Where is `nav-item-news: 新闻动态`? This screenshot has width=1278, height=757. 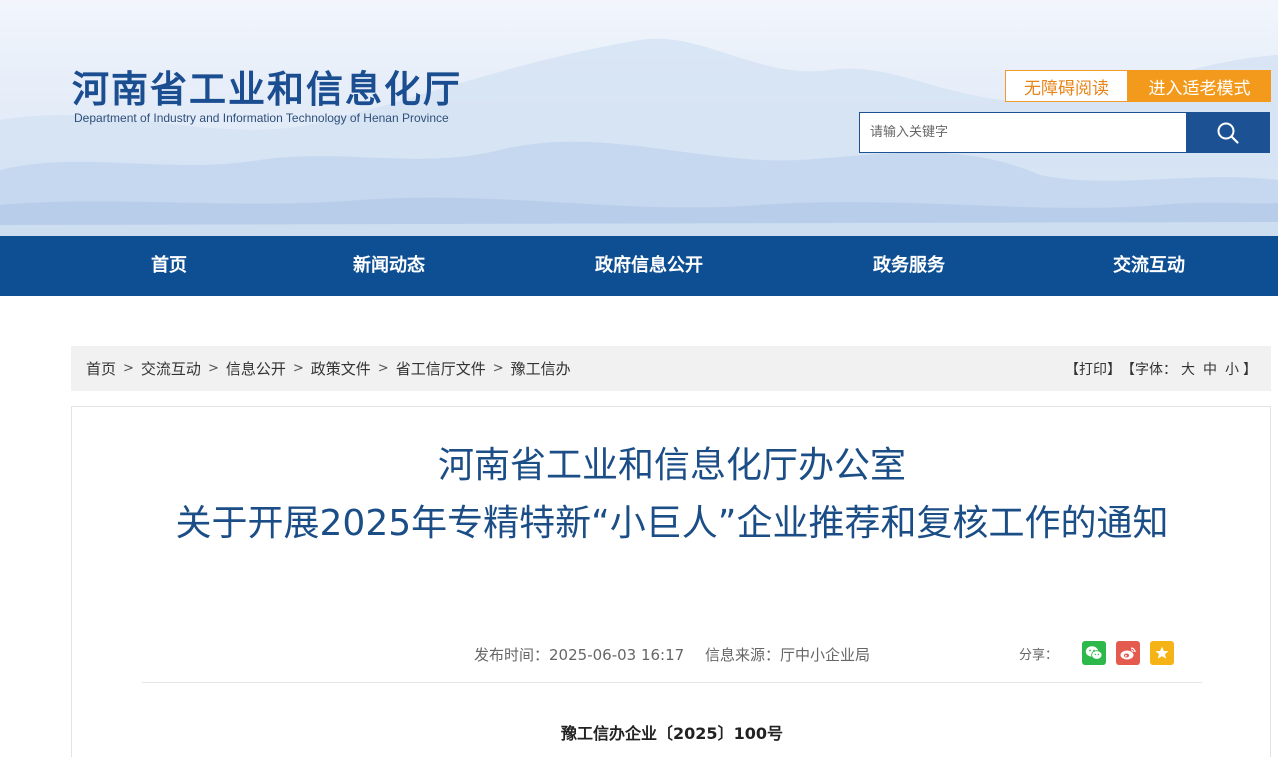 nav-item-news: 新闻动态 is located at coordinates (389, 266).